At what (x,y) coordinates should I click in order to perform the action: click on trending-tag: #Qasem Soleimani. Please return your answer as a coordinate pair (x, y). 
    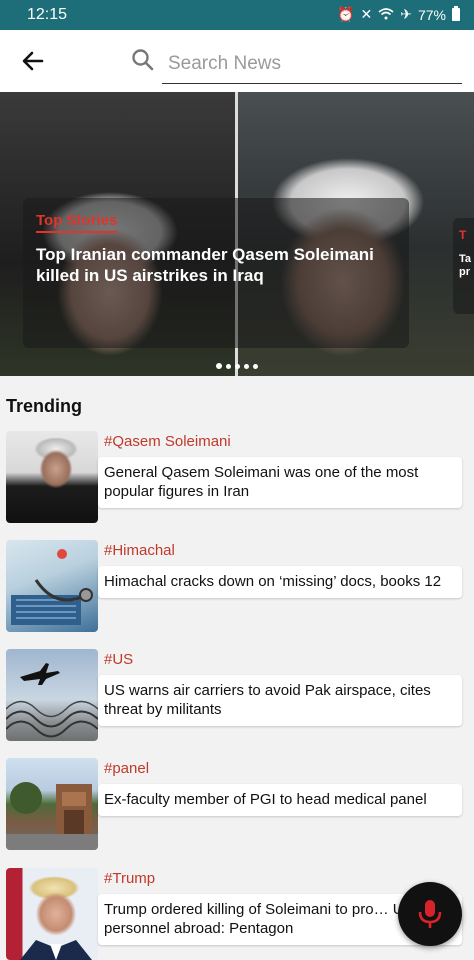
    Looking at the image, I should click on (167, 441).